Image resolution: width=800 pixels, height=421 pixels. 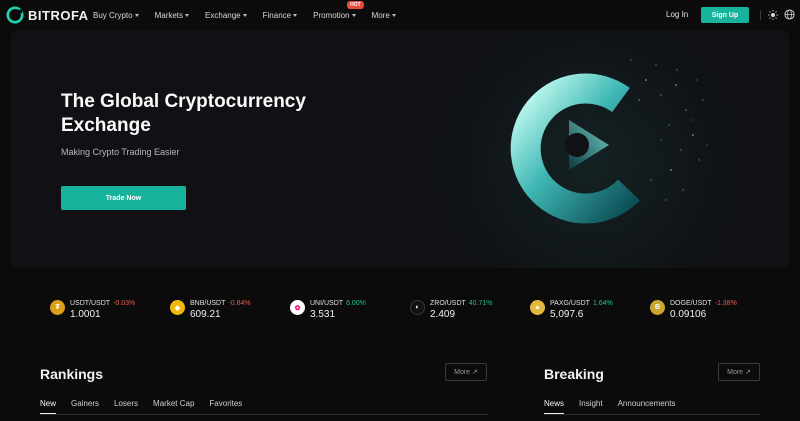 I want to click on rankings-more-button: More ↗, so click(x=466, y=372).